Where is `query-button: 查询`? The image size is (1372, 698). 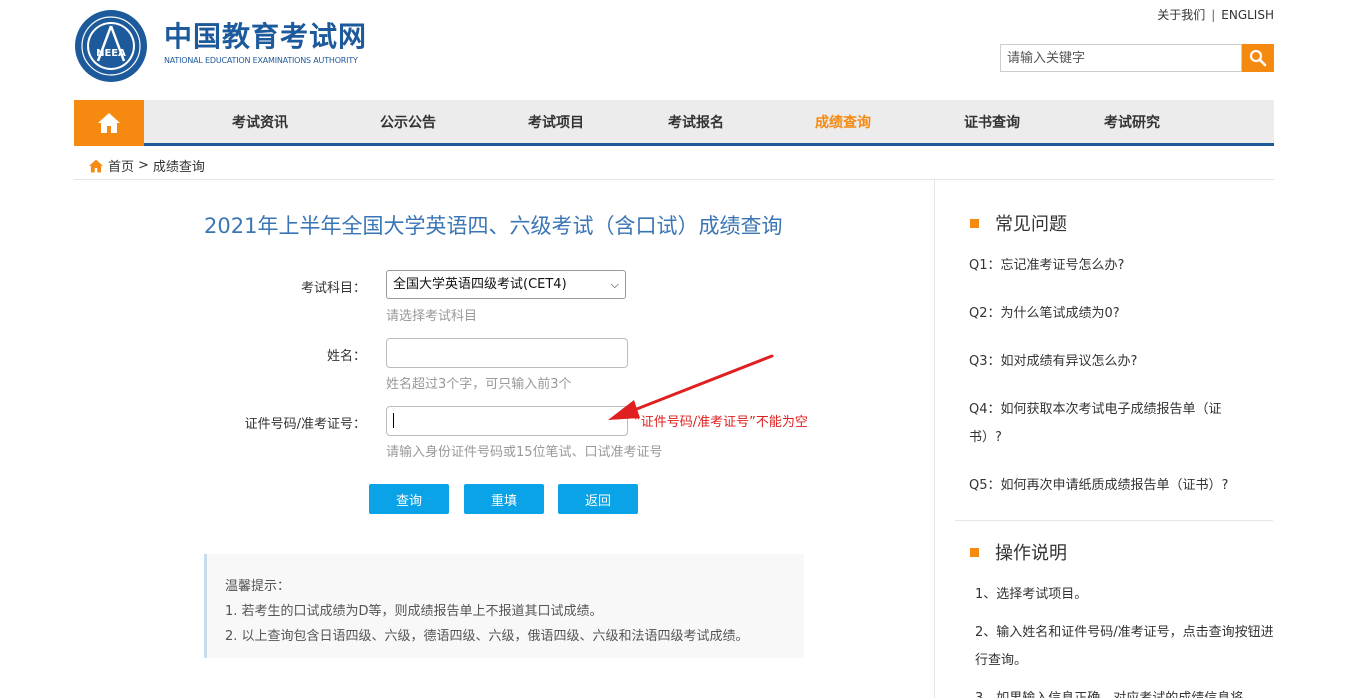 query-button: 查询 is located at coordinates (409, 499).